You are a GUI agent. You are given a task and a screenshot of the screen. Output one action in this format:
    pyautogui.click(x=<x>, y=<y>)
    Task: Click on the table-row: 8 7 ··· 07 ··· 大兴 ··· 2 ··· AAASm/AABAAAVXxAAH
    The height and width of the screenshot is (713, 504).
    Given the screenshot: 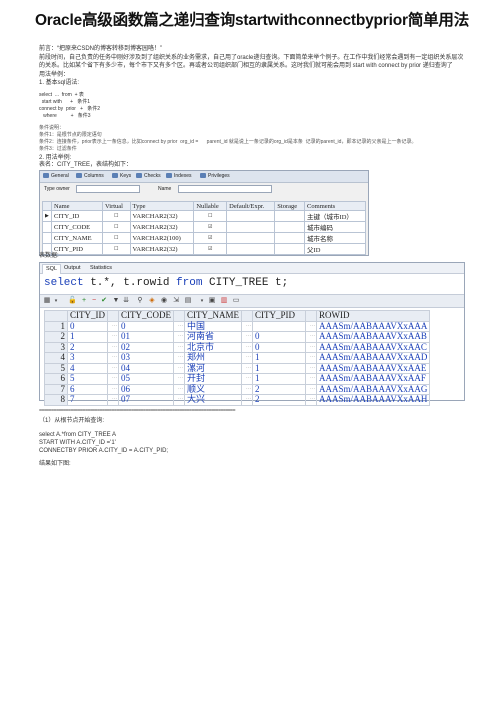 What is the action you would take?
    pyautogui.click(x=237, y=400)
    